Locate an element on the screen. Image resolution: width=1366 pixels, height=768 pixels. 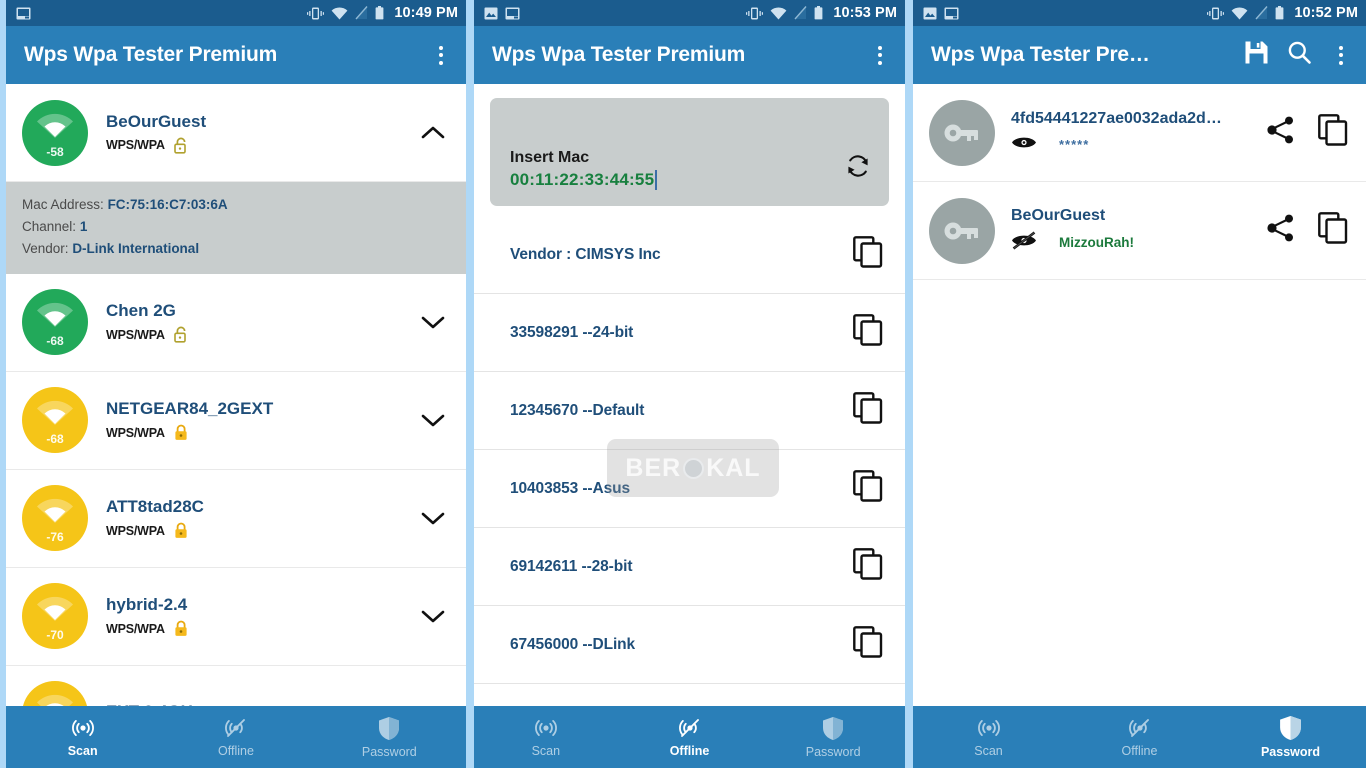
network-row: -68 Chen 2G WPS/WPA is located at coordinates (236, 322).